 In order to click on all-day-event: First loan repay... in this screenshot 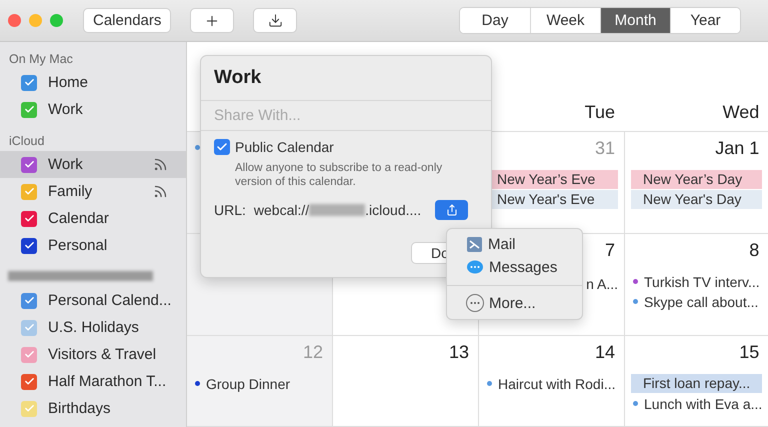, I will do `click(696, 383)`.